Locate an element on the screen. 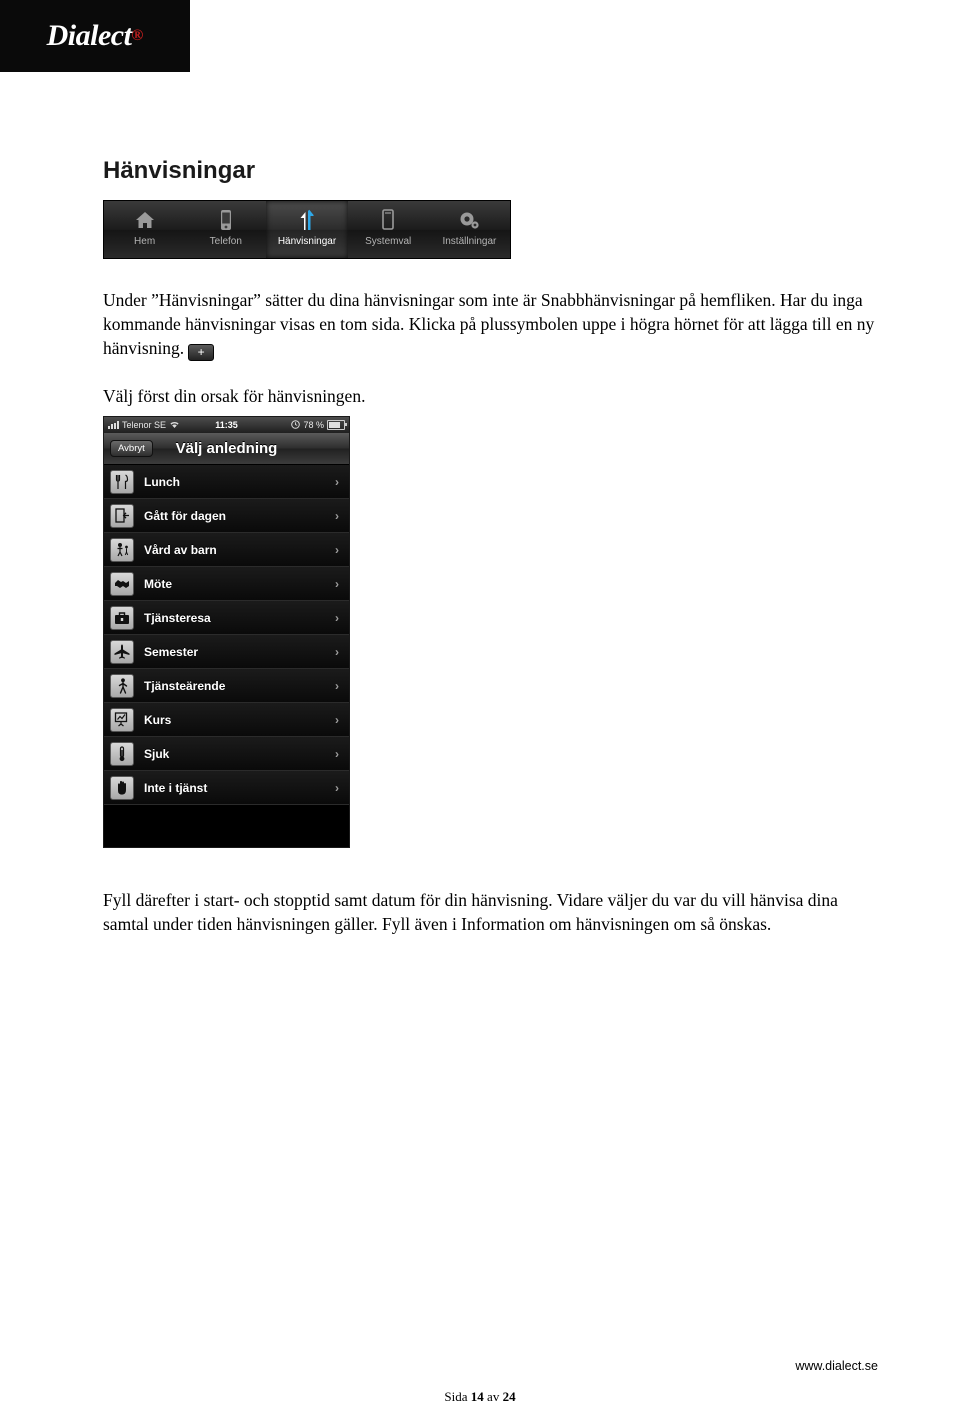 This screenshot has height=1421, width=960. cutlery-icon is located at coordinates (122, 481).